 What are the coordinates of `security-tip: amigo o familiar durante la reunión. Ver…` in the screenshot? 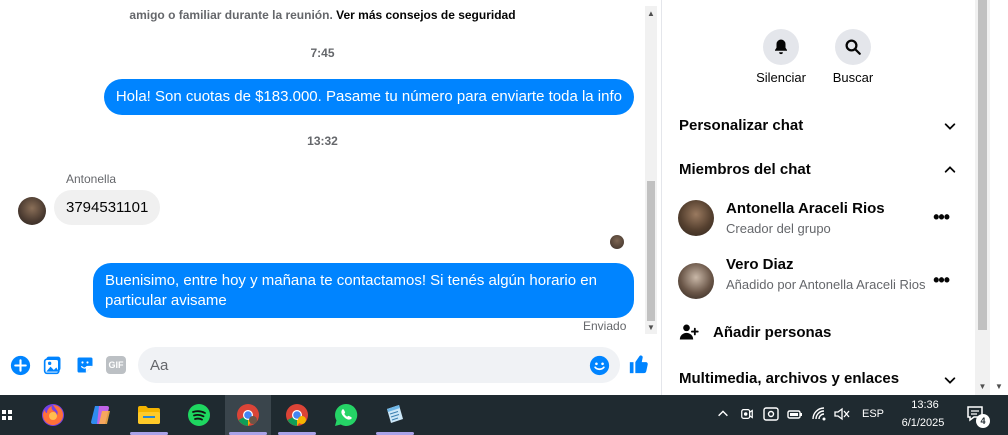 It's located at (322, 15).